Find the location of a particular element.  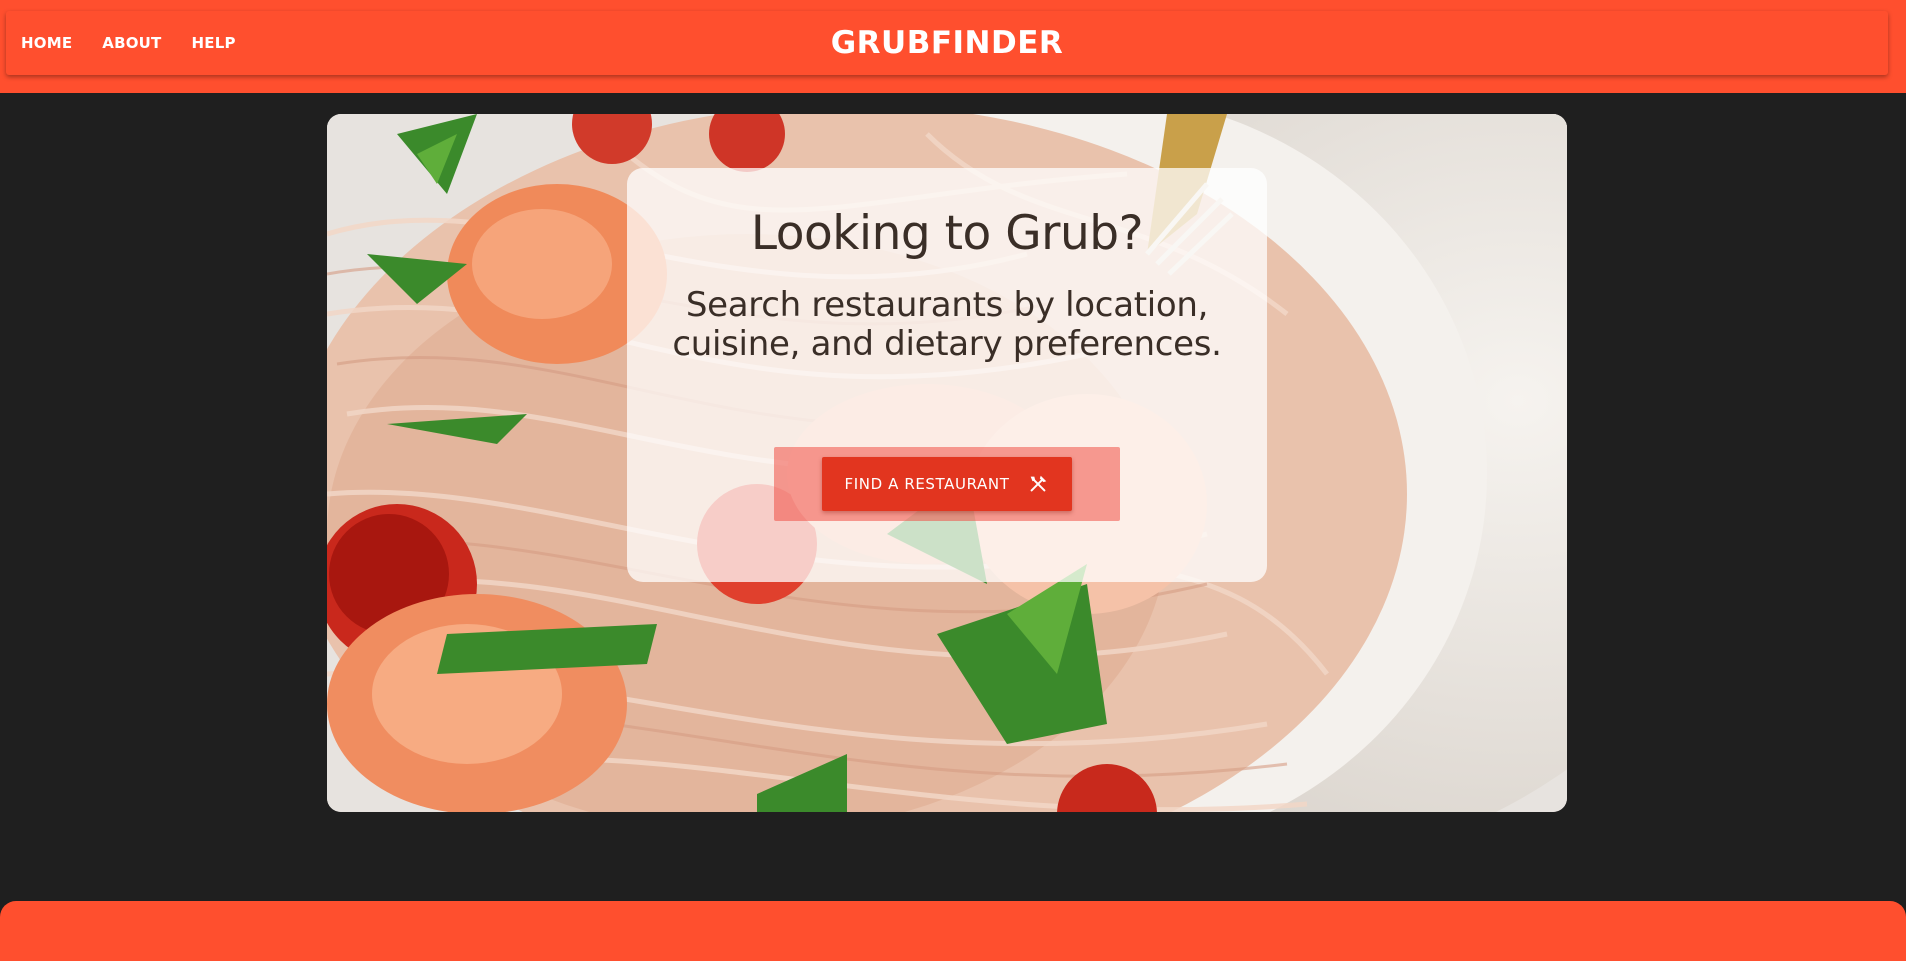

header-band: HOME ABOUT HELP GRUBFINDER is located at coordinates (953, 46).